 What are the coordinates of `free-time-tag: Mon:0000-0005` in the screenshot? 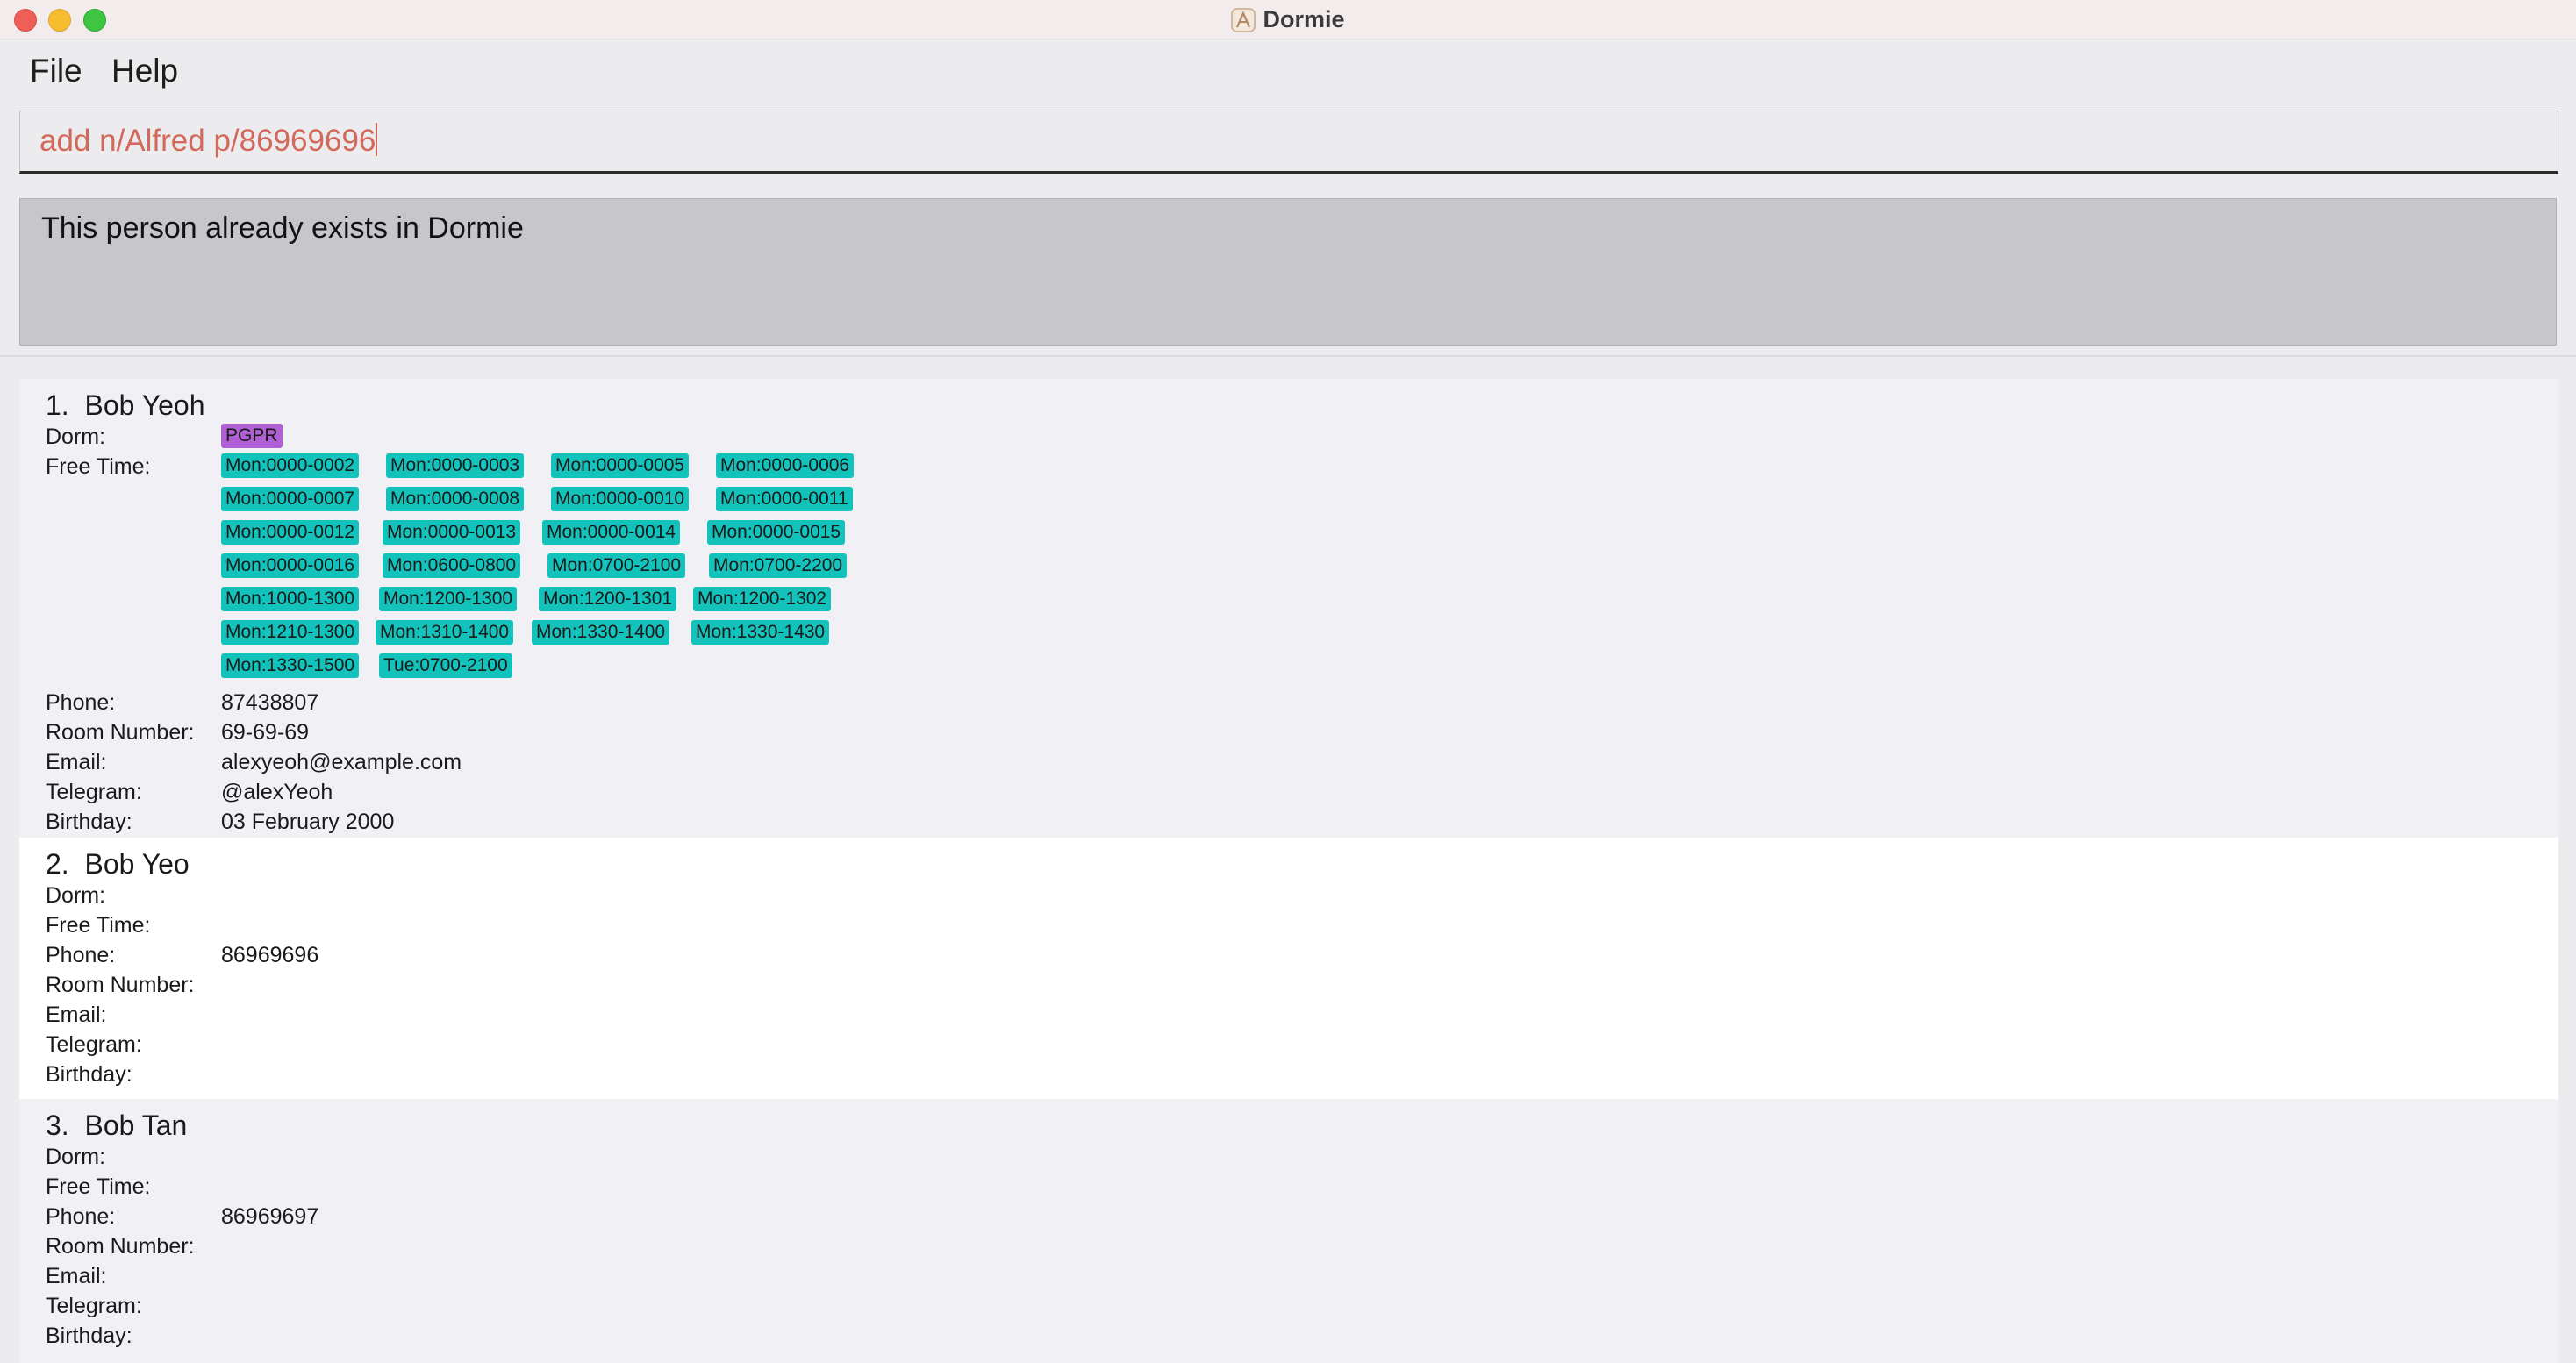 It's located at (620, 465).